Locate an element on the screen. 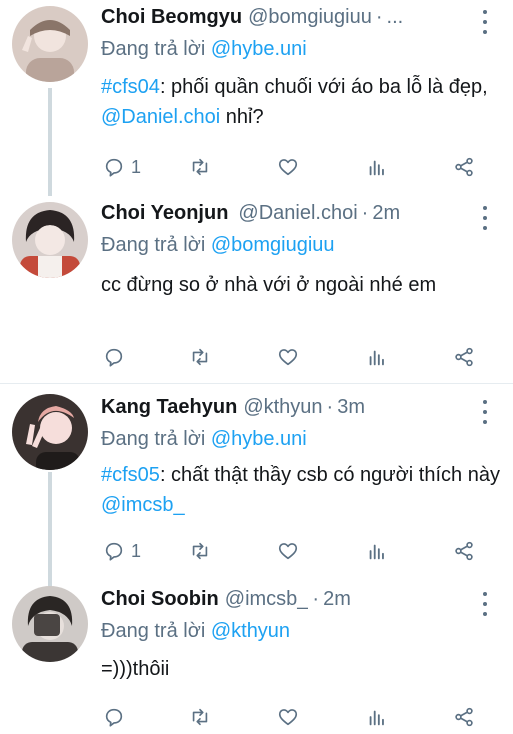 This screenshot has height=734, width=513. author-handle: @Daniel.choi is located at coordinates (297, 213).